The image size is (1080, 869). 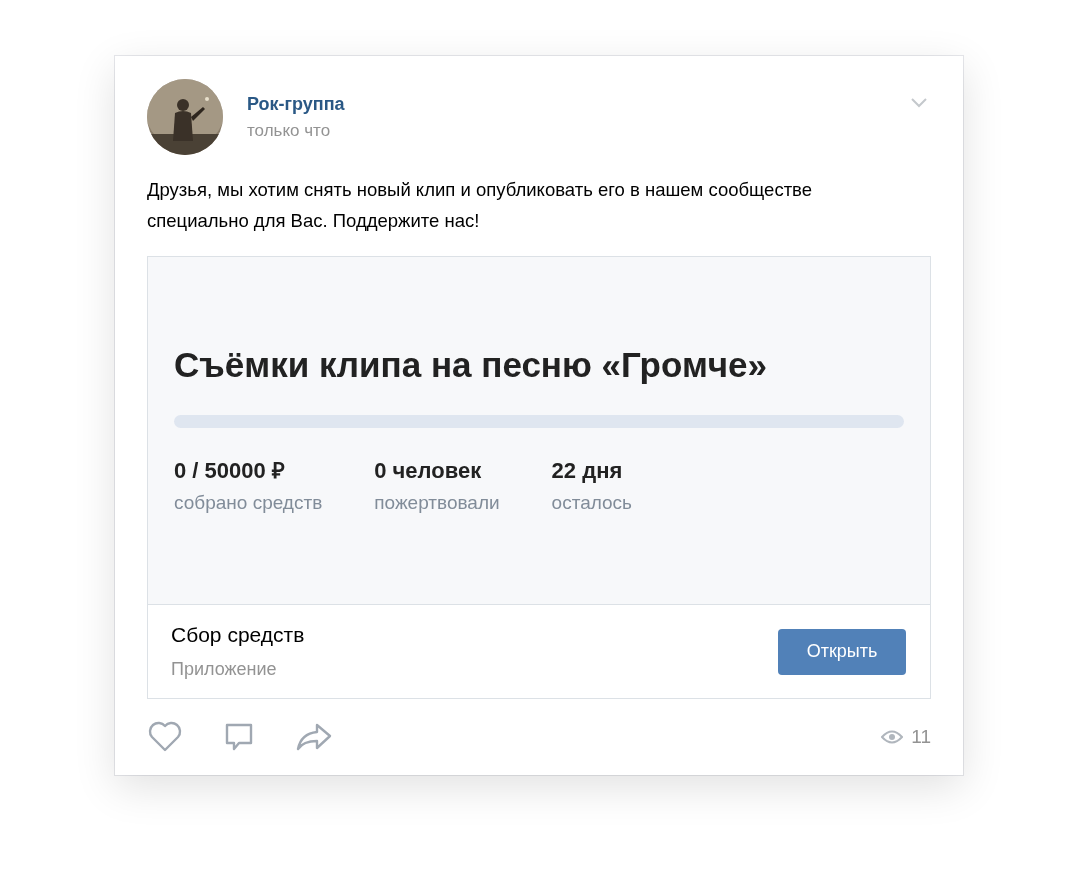 I want to click on heart-icon, so click(x=165, y=737).